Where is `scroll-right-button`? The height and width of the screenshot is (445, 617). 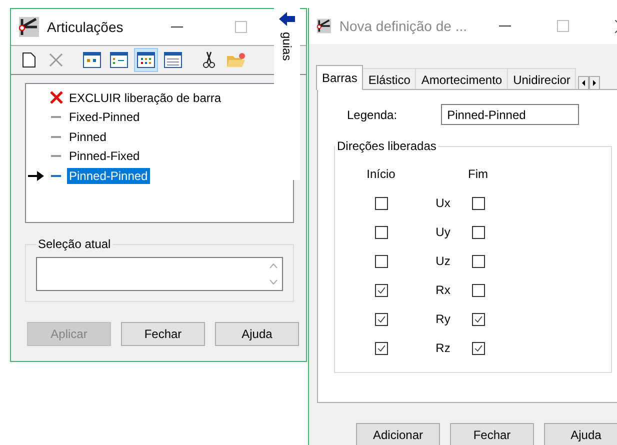
scroll-right-button is located at coordinates (594, 83).